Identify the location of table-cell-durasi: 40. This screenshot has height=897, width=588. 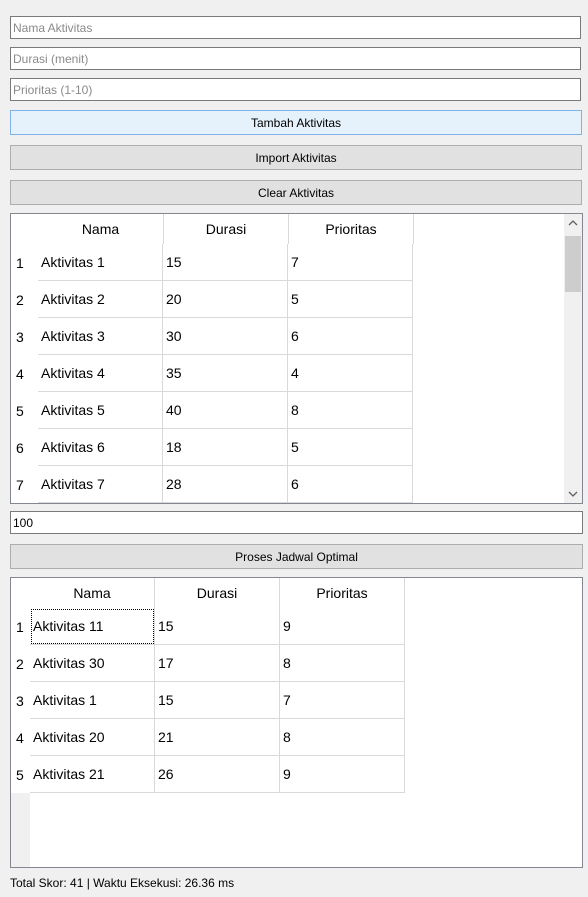
(225, 410).